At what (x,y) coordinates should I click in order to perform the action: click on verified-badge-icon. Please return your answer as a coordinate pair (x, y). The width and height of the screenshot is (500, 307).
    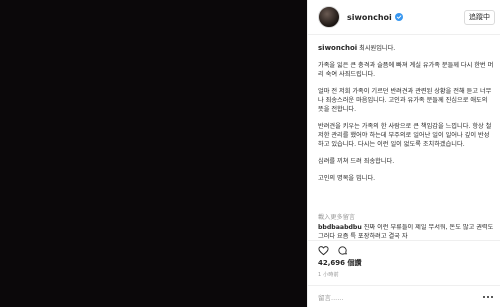
    Looking at the image, I should click on (398, 17).